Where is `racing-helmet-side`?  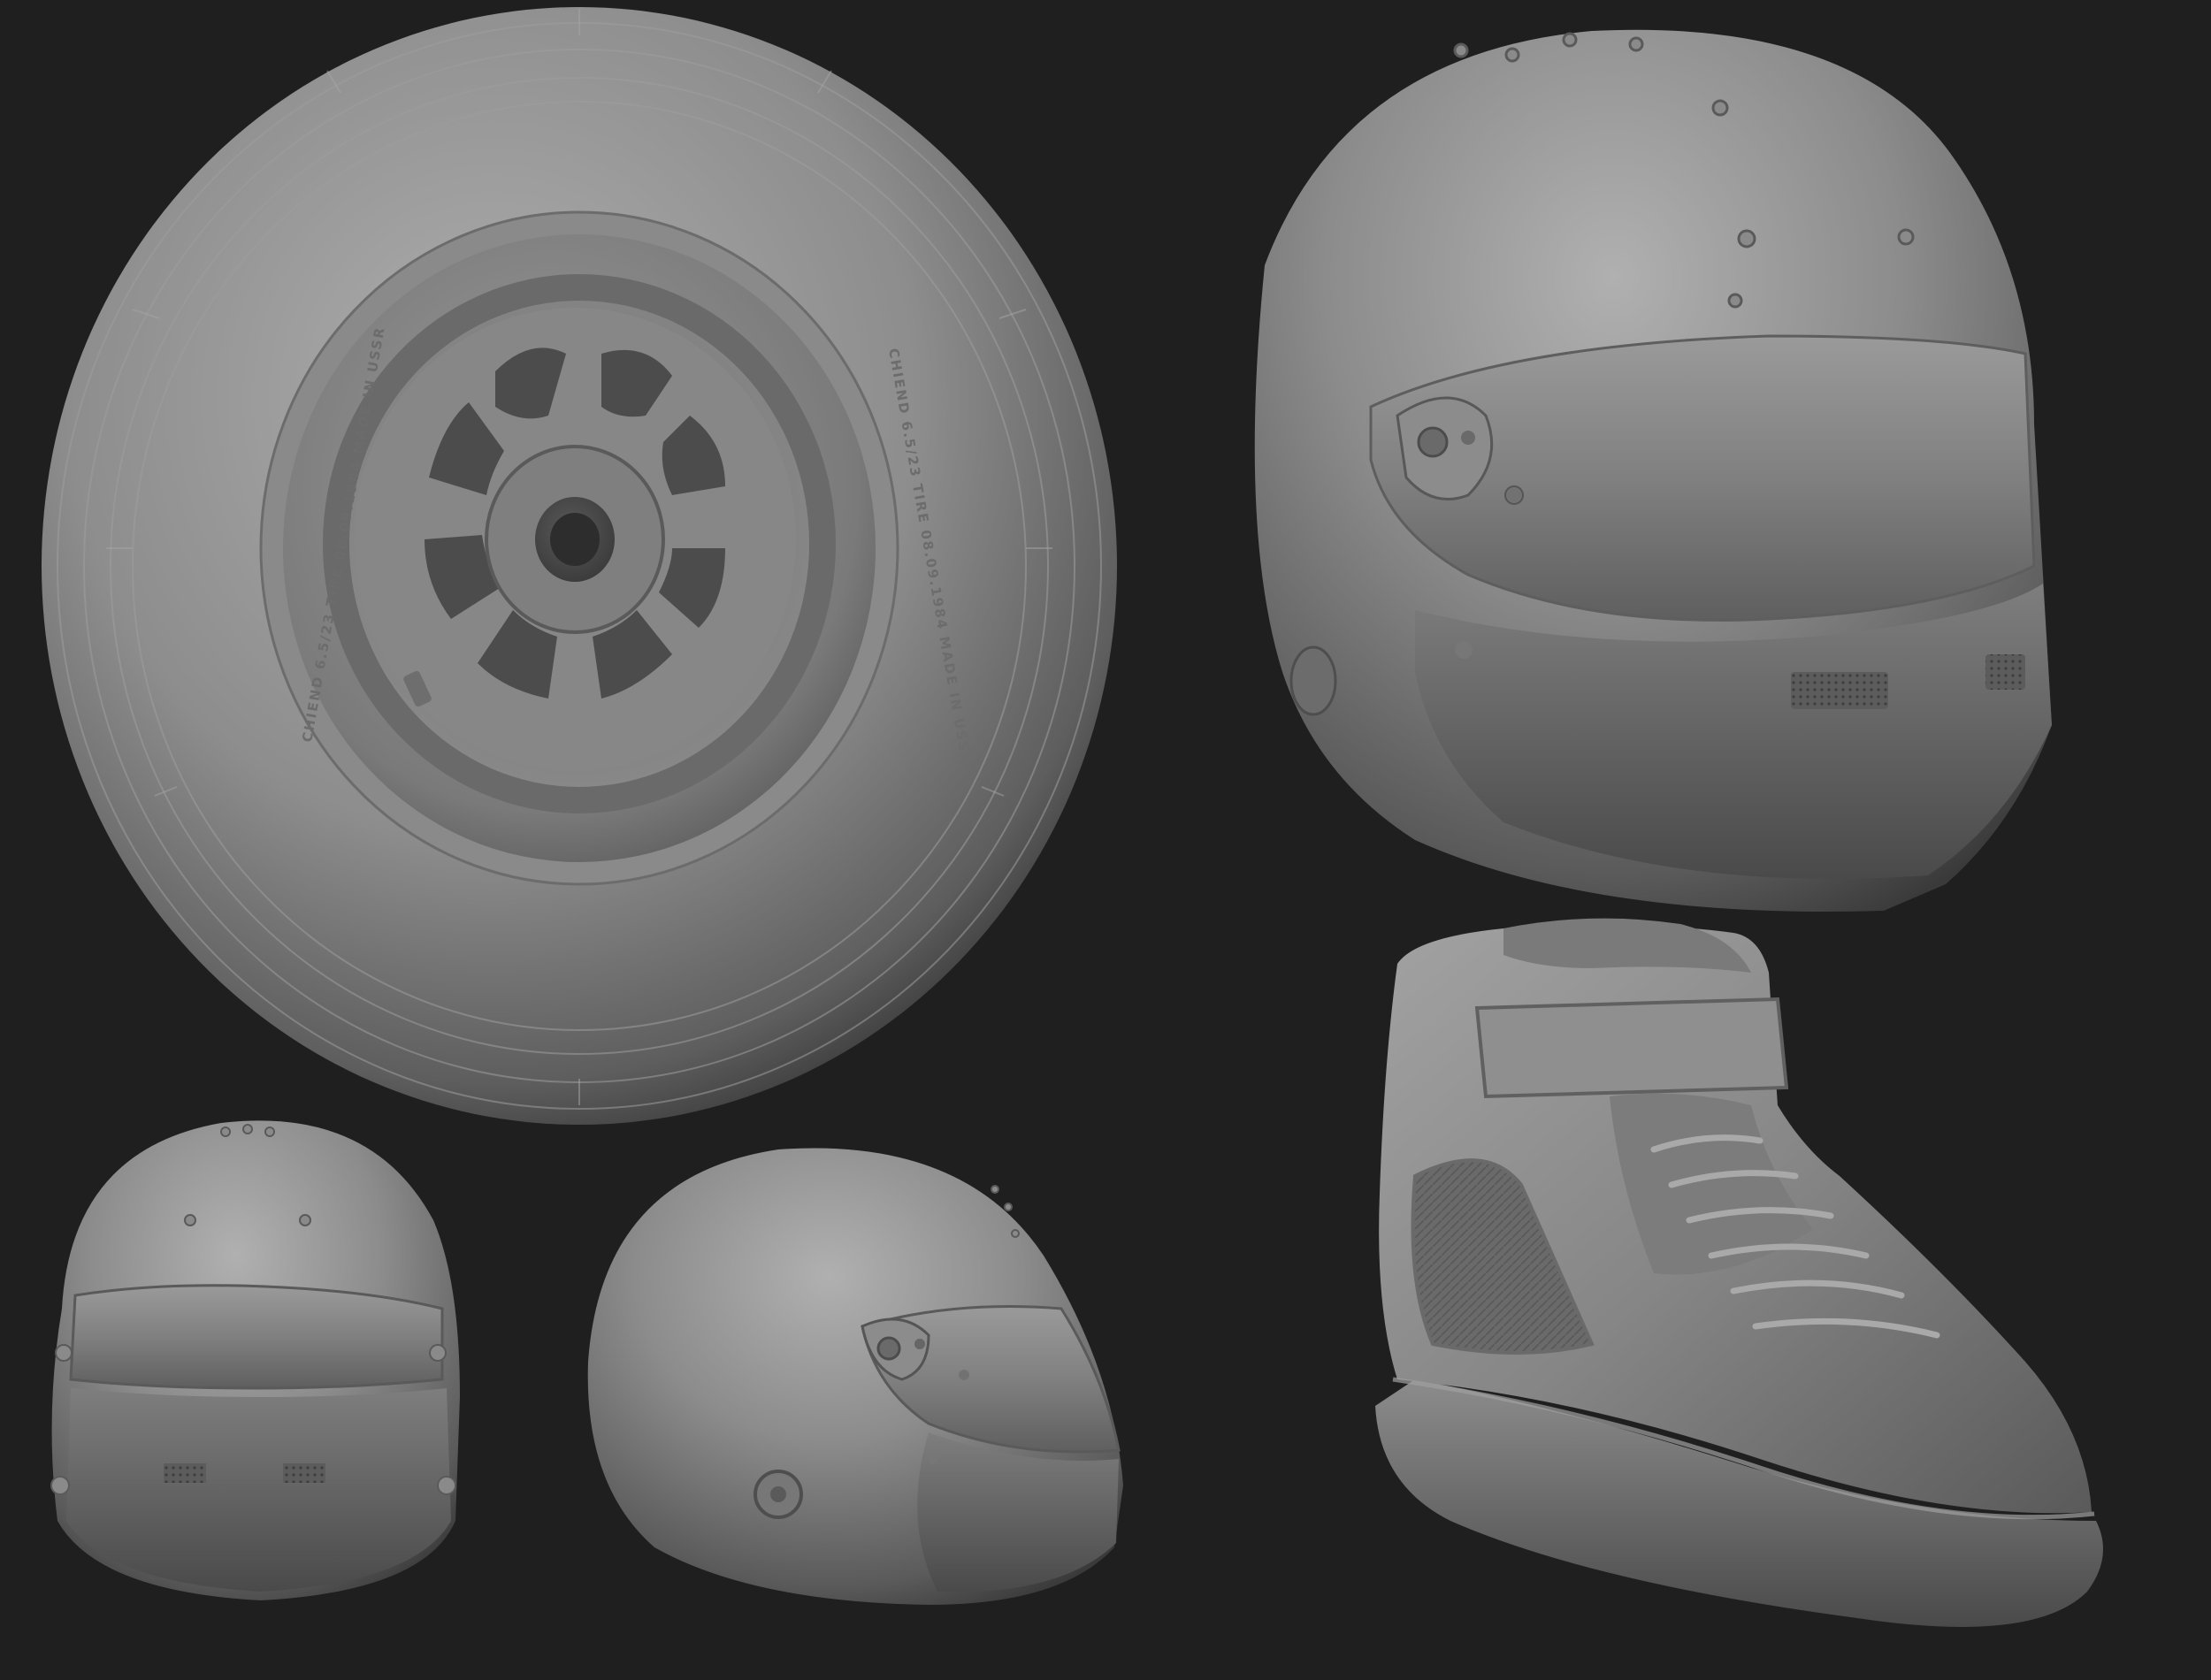
racing-helmet-side is located at coordinates (855, 1376).